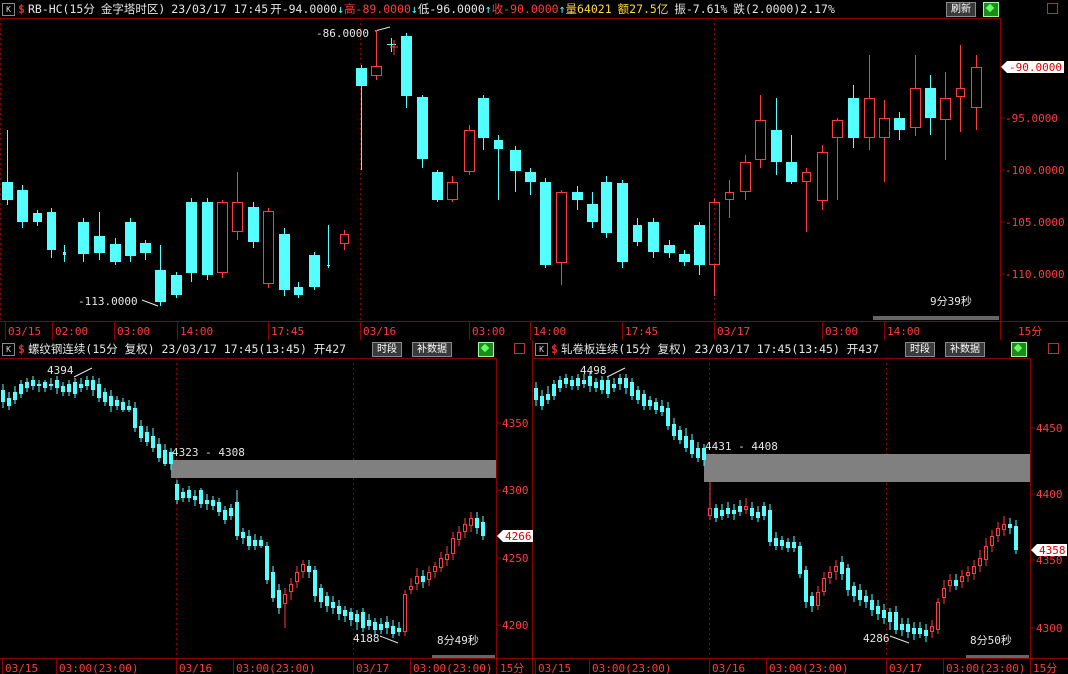 This screenshot has height=674, width=1068. I want to click on countdown-label: 9分39秒, so click(951, 301).